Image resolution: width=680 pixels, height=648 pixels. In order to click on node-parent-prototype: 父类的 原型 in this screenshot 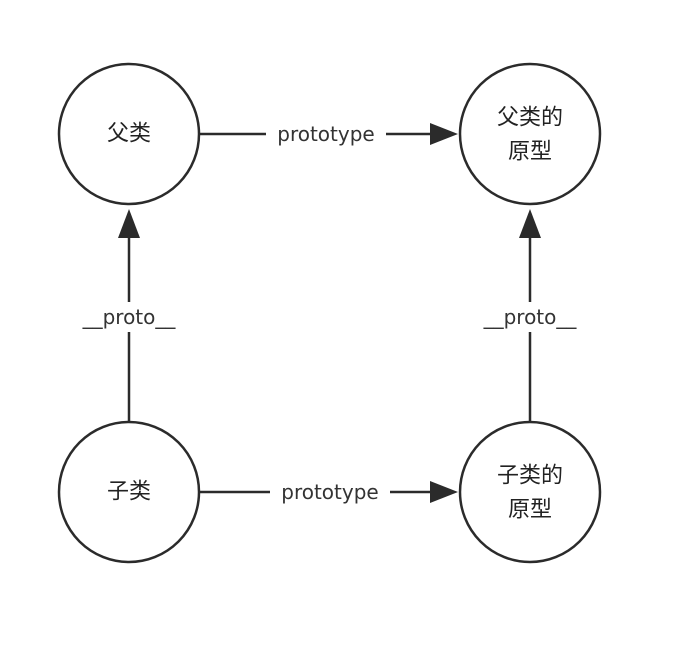, I will do `click(530, 134)`.